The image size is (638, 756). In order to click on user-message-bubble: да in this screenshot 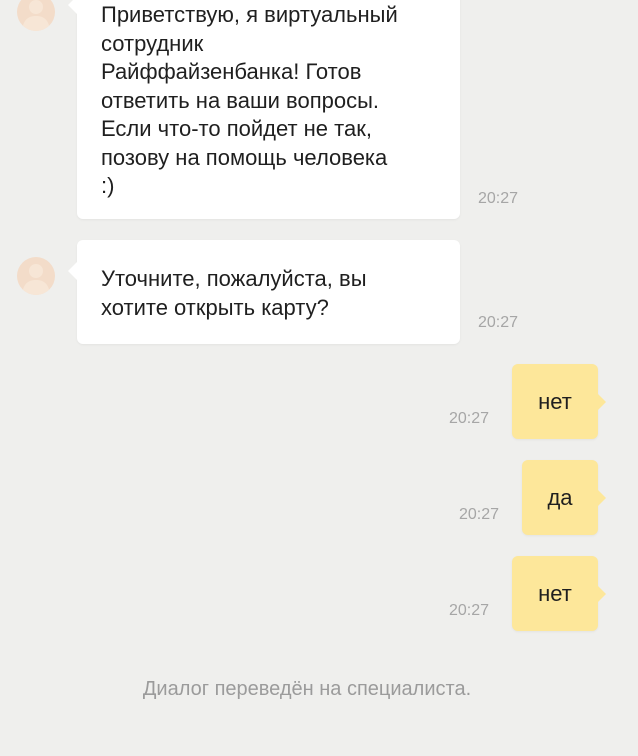, I will do `click(564, 497)`.